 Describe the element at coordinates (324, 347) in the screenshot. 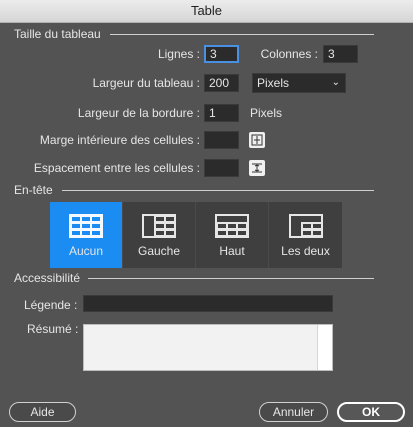

I see `summary-scrollbar` at that location.